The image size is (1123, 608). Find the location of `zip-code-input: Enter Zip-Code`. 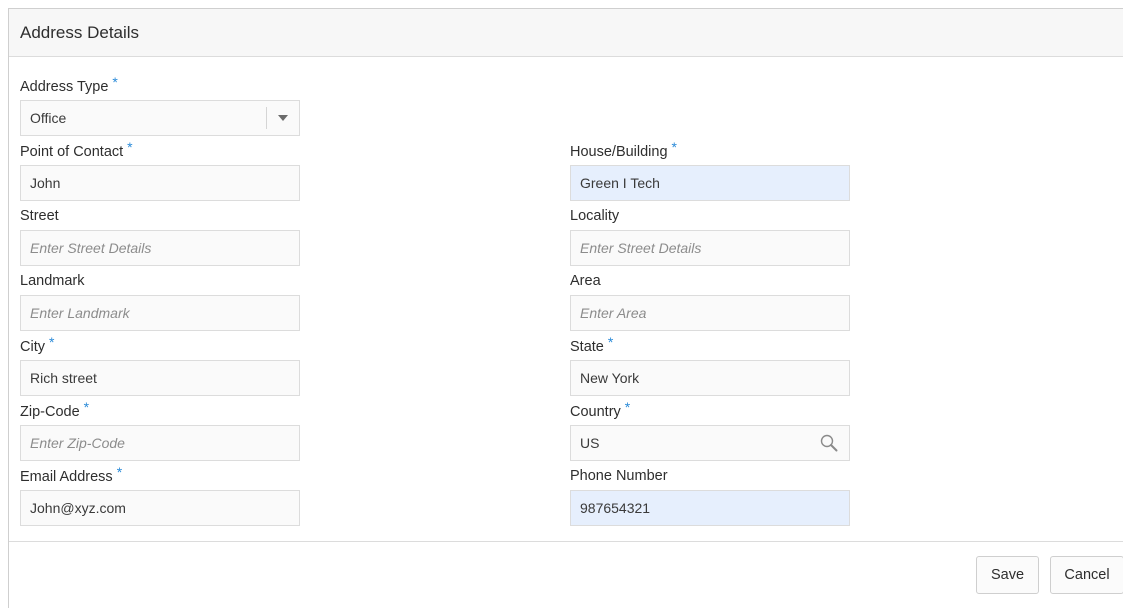

zip-code-input: Enter Zip-Code is located at coordinates (160, 443).